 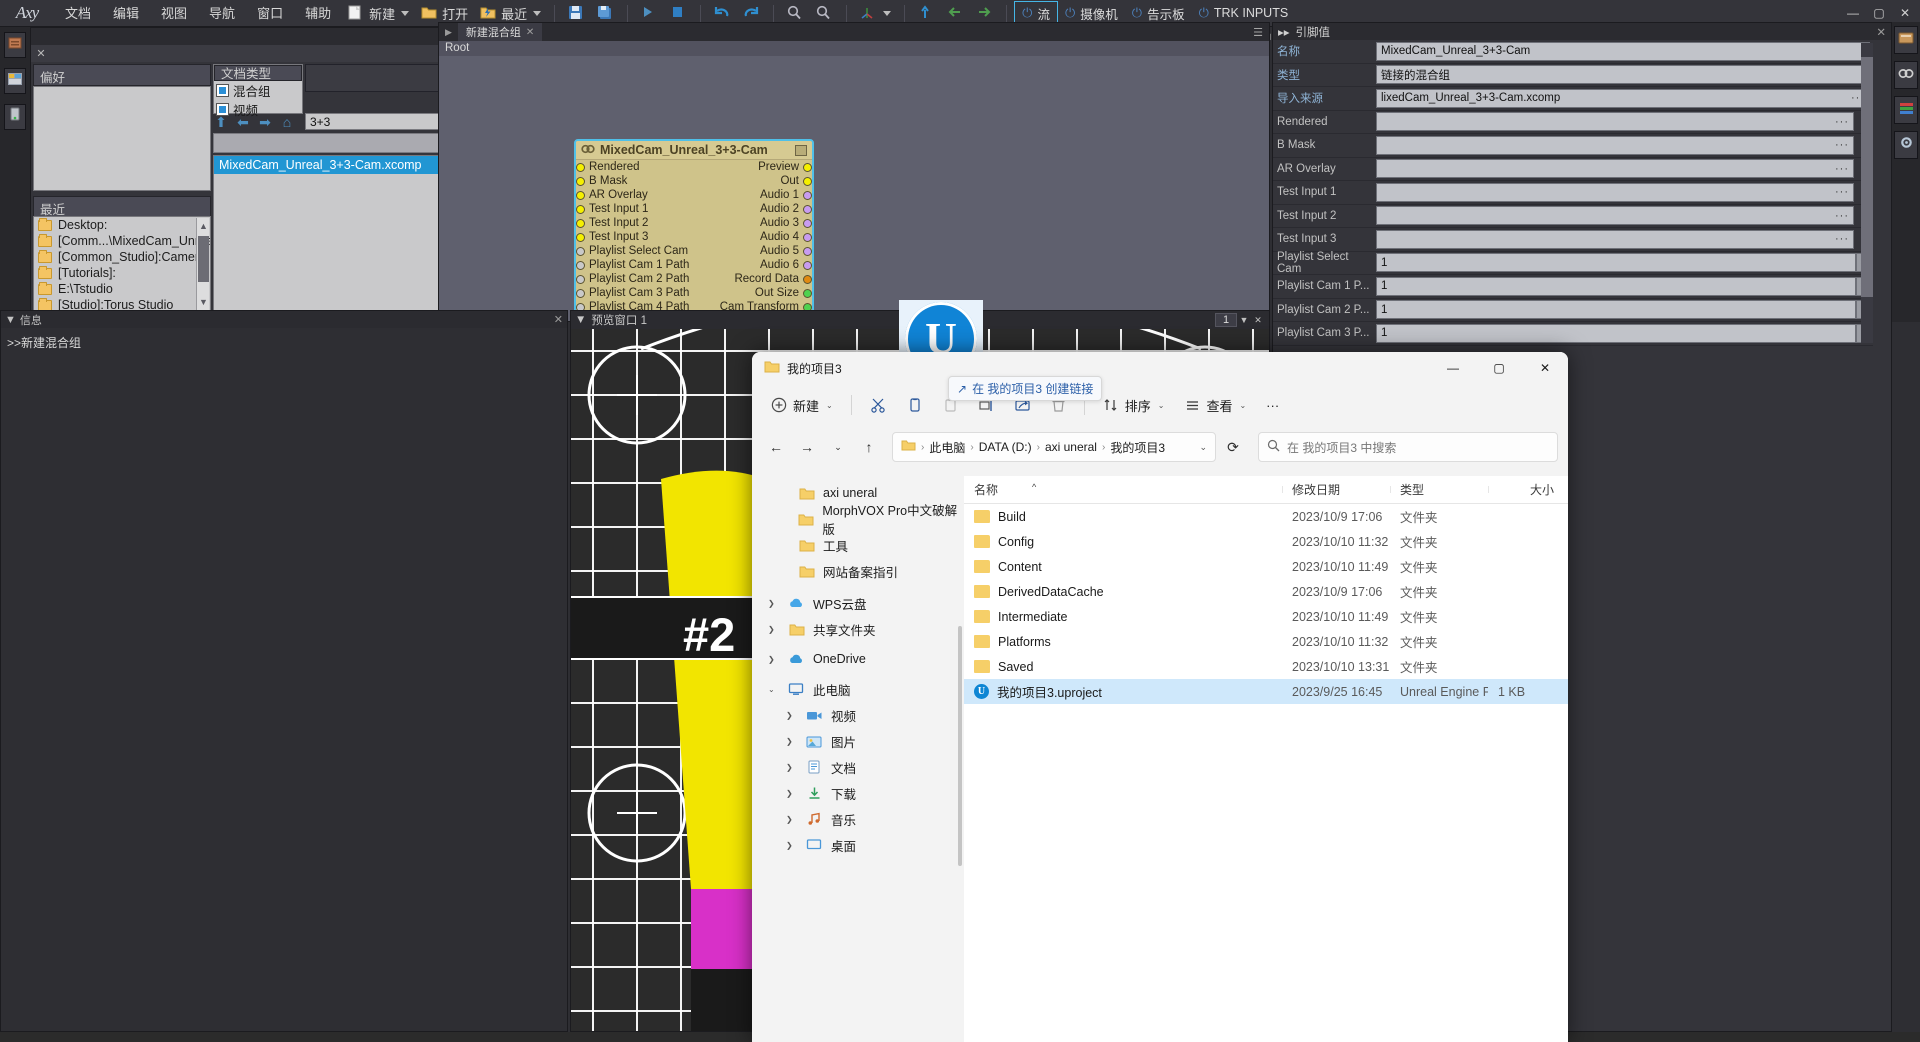 What do you see at coordinates (878, 405) in the screenshot?
I see `cut-button` at bounding box center [878, 405].